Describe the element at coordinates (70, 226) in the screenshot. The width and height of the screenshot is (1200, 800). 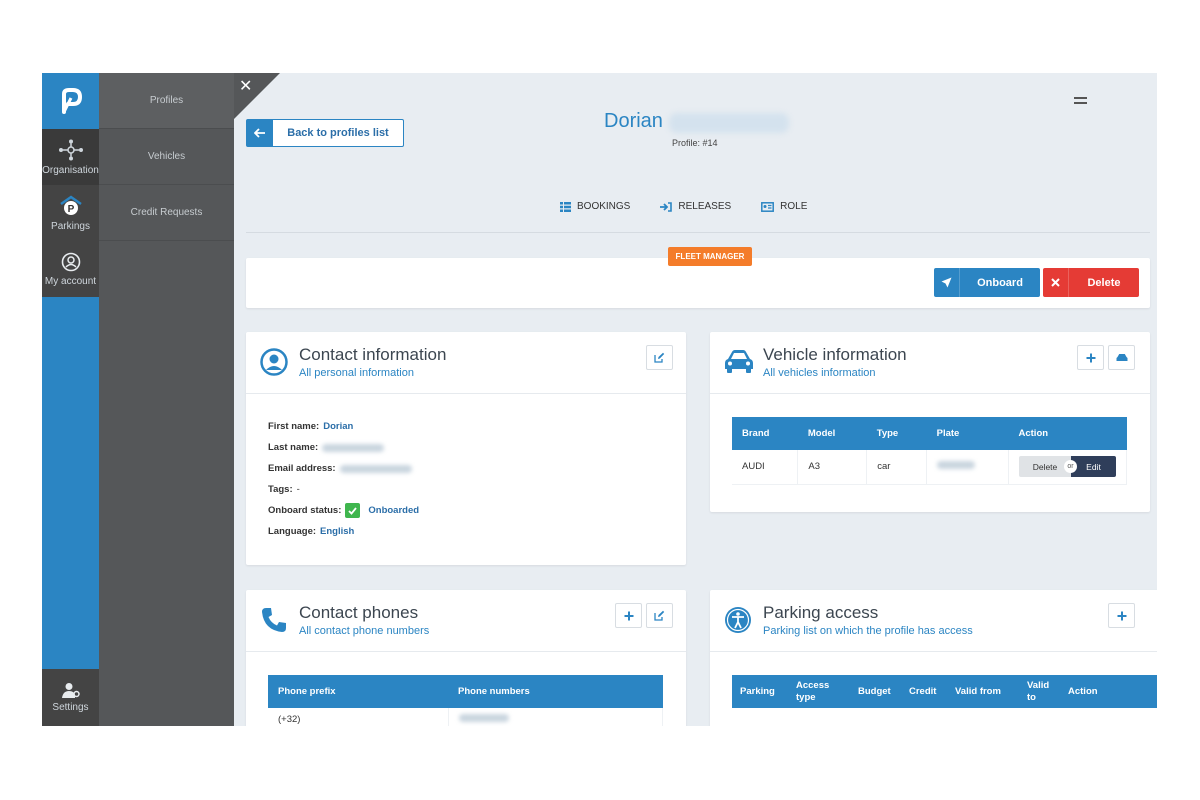
I see `rail-label-parkings: Parkings` at that location.